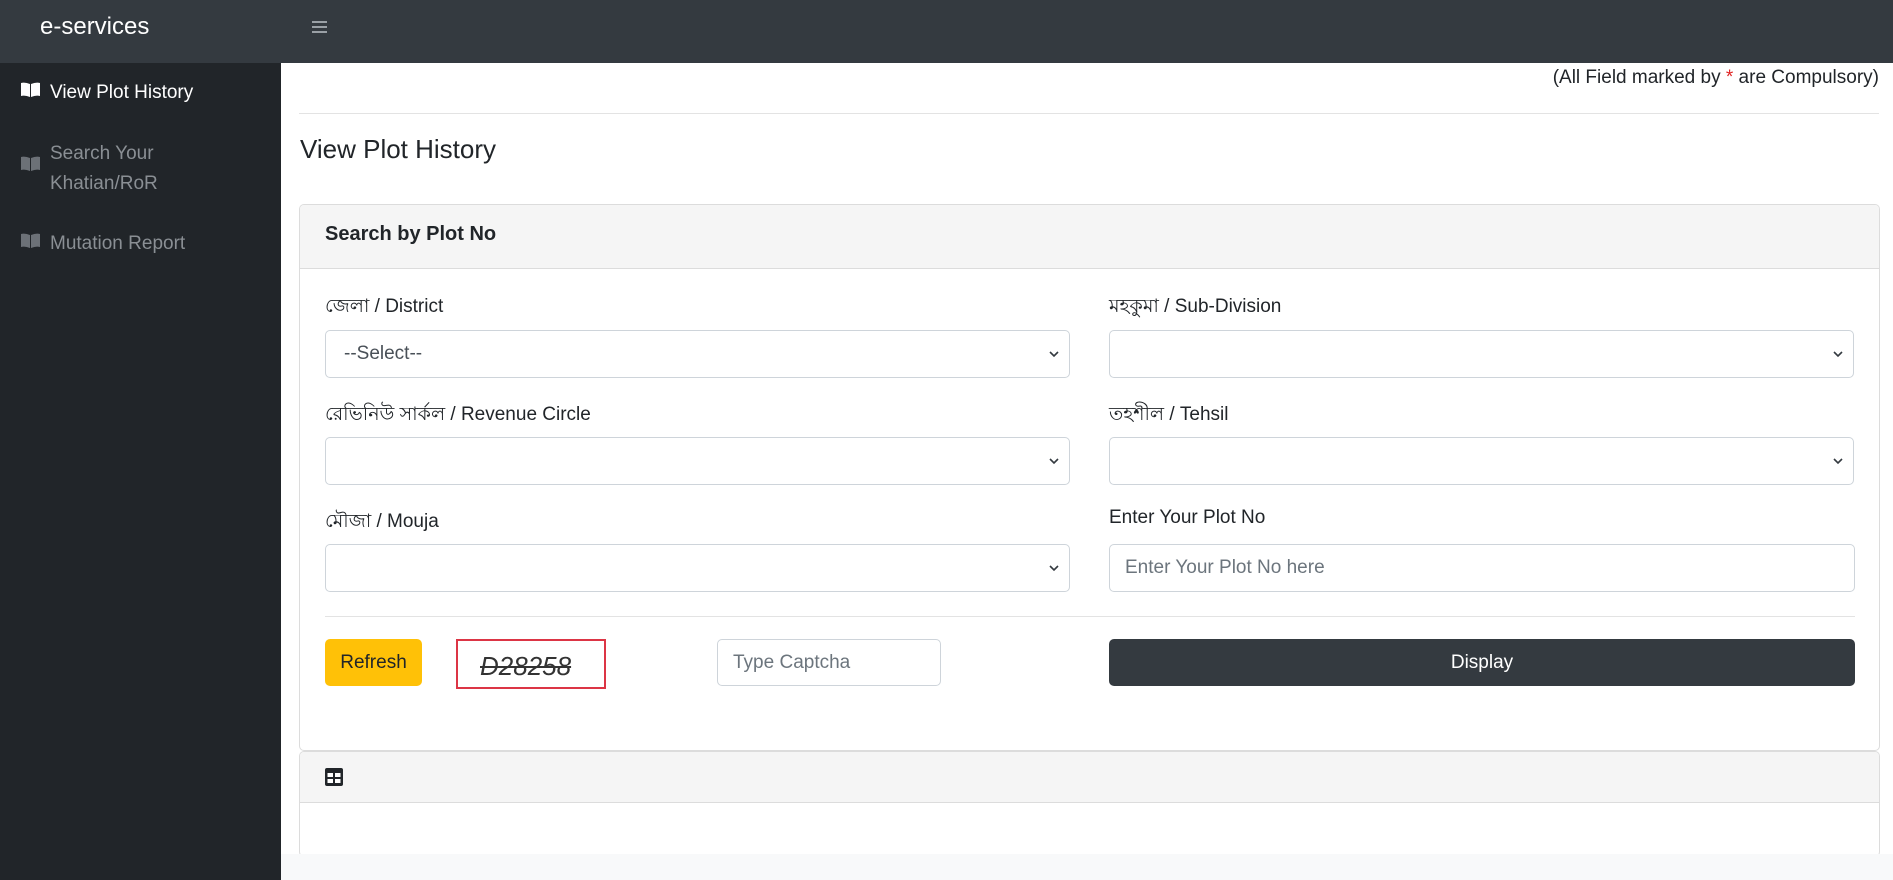  I want to click on revenue-circle-select, so click(697, 461).